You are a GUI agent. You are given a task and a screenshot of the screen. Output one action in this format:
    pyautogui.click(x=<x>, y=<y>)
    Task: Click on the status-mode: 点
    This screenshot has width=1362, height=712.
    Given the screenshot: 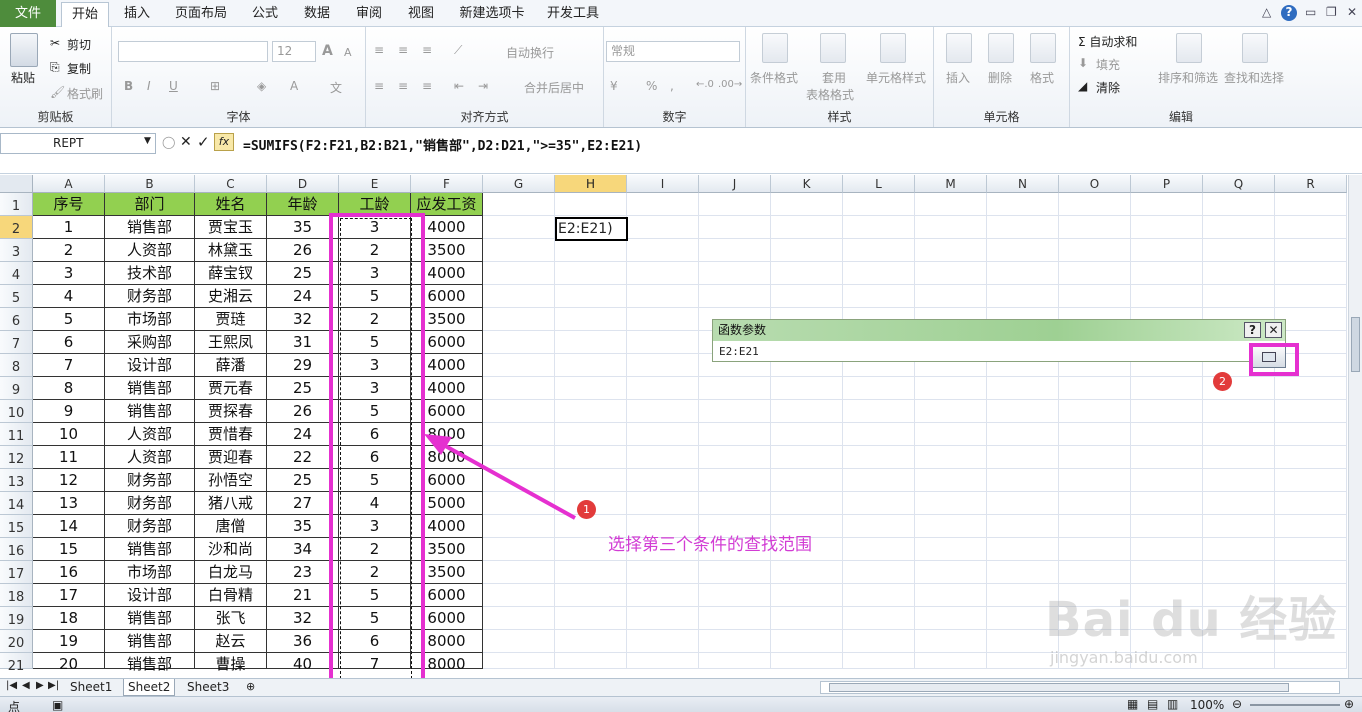 What is the action you would take?
    pyautogui.click(x=14, y=706)
    